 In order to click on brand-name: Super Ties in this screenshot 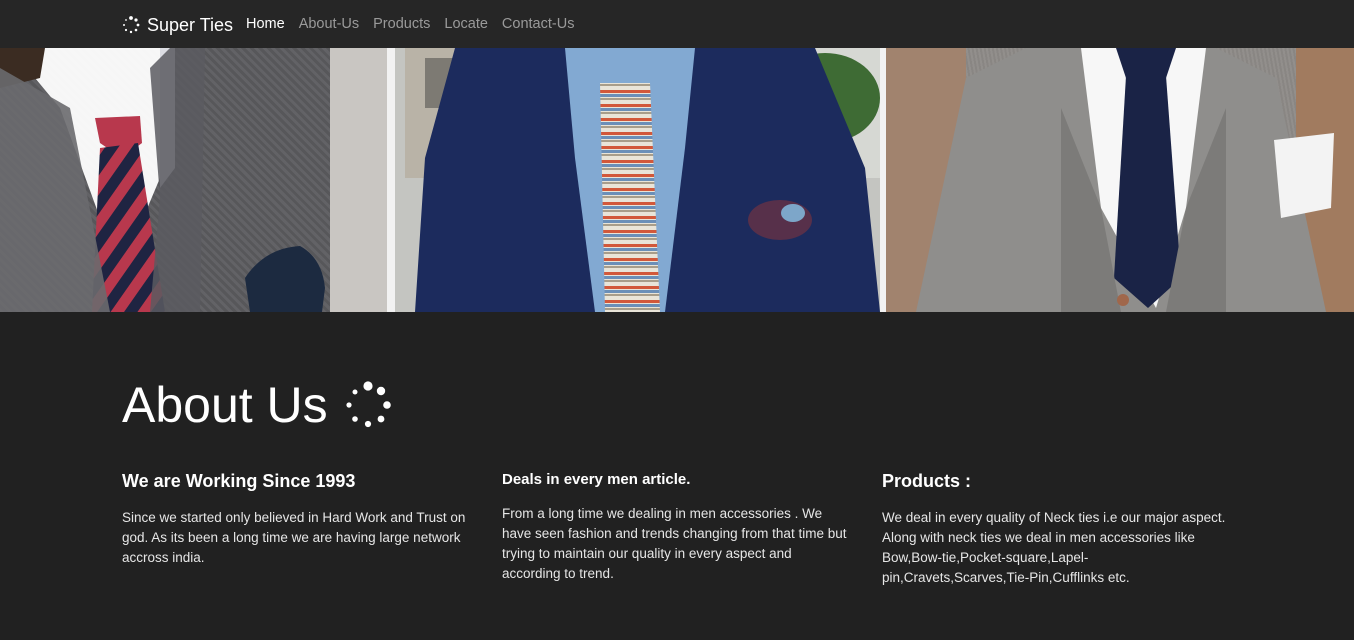, I will do `click(190, 24)`.